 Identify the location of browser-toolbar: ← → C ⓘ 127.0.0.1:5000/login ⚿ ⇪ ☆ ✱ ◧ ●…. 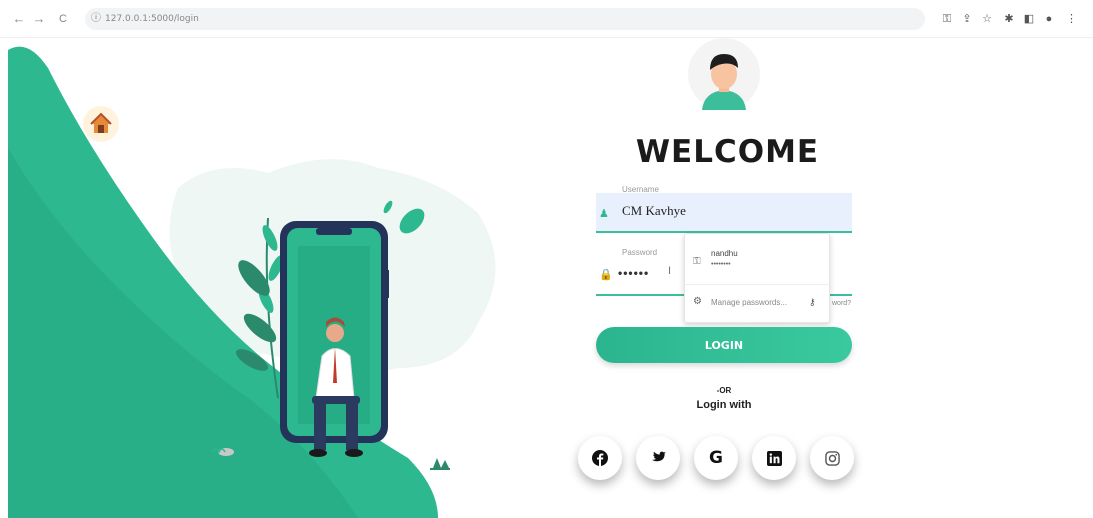
(546, 19).